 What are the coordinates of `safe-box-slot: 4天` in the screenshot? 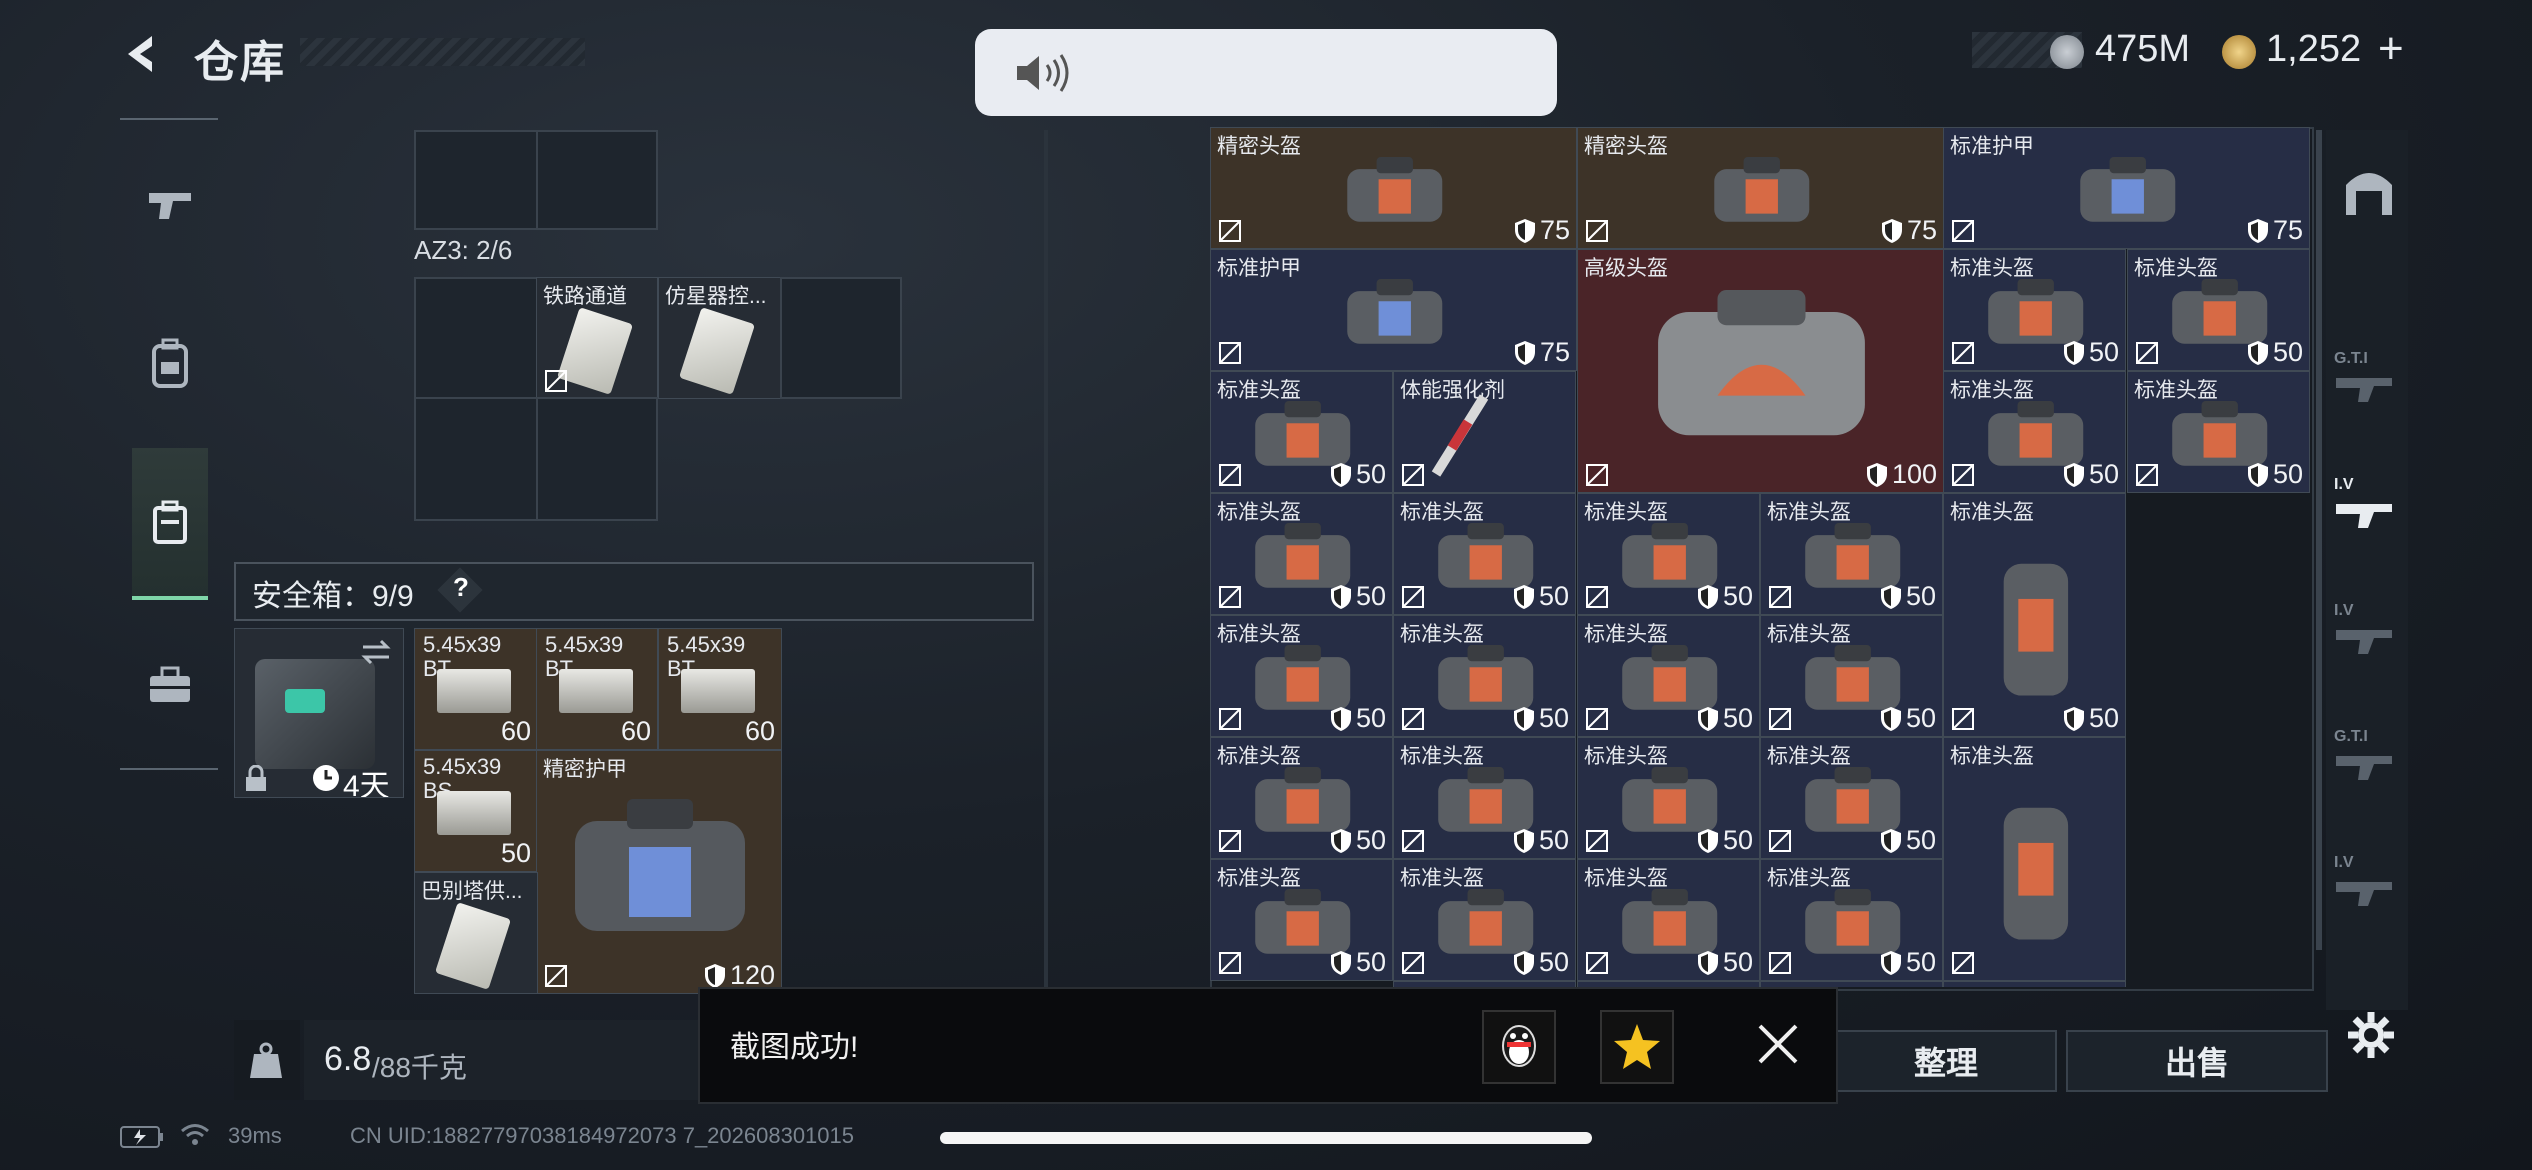 It's located at (319, 713).